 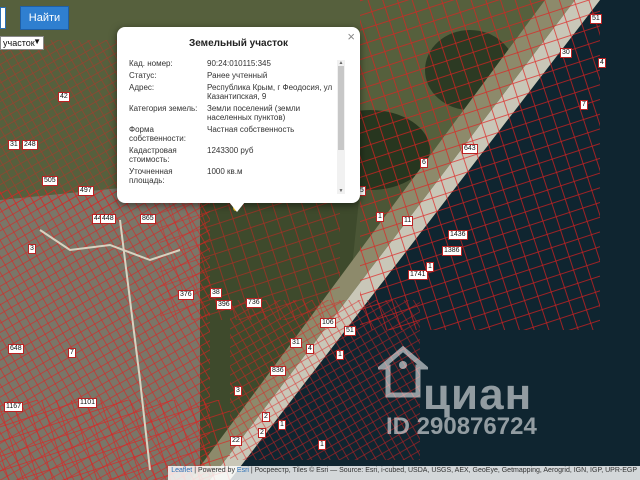 What do you see at coordinates (44, 18) in the screenshot?
I see `search-button: Найти` at bounding box center [44, 18].